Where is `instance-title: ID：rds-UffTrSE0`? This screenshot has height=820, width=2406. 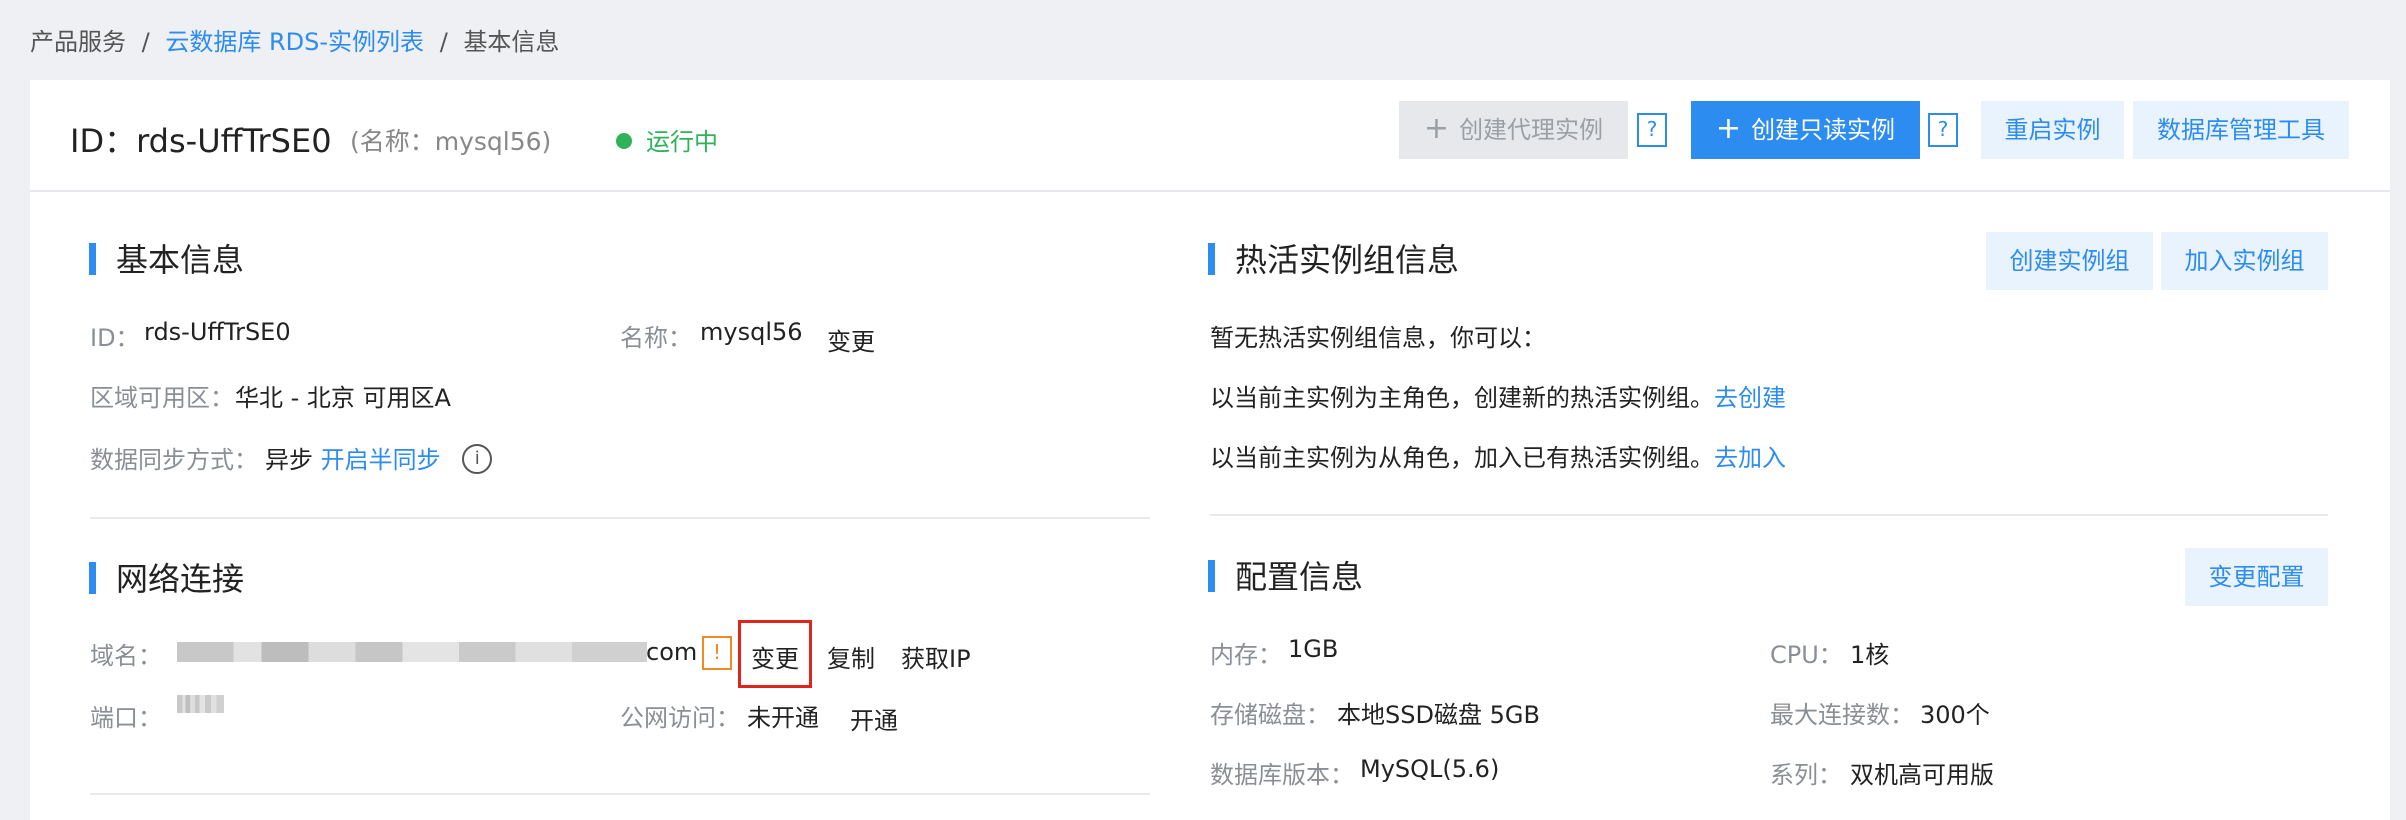 instance-title: ID：rds-UffTrSE0 is located at coordinates (201, 141).